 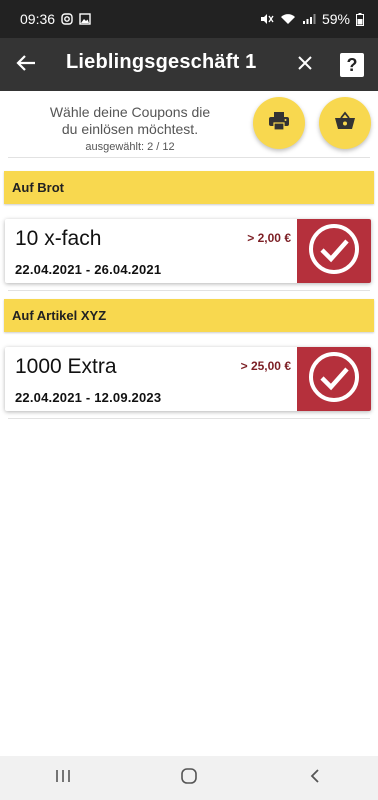 I want to click on recent-apps-icon, so click(x=63, y=778).